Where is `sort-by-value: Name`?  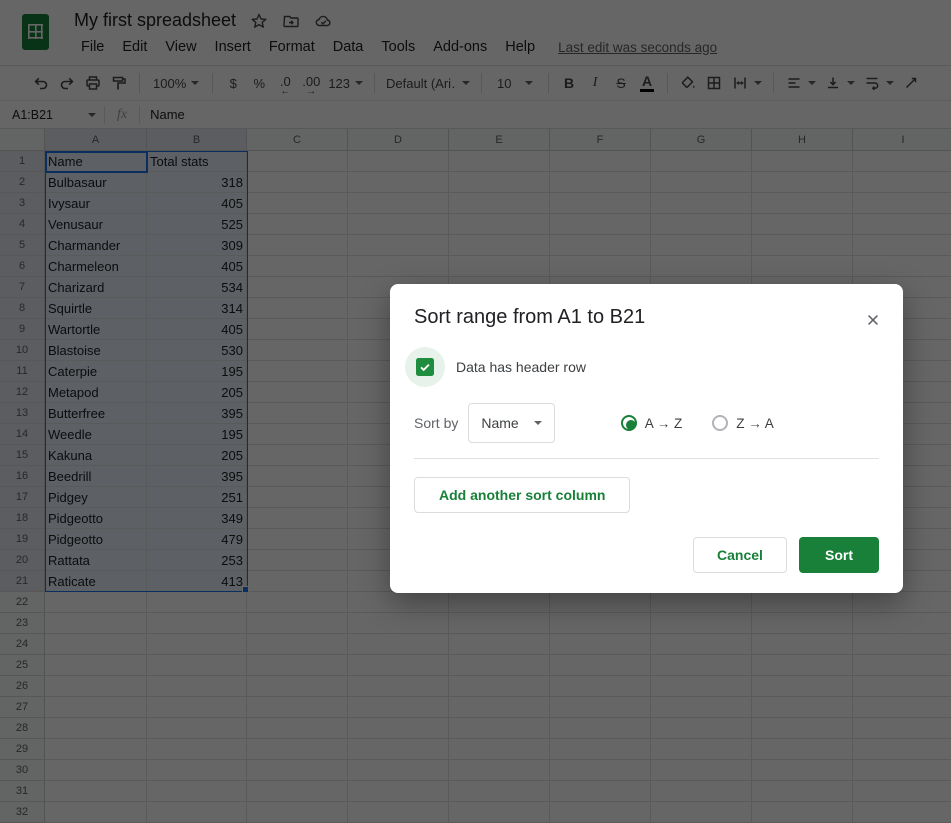 sort-by-value: Name is located at coordinates (500, 423).